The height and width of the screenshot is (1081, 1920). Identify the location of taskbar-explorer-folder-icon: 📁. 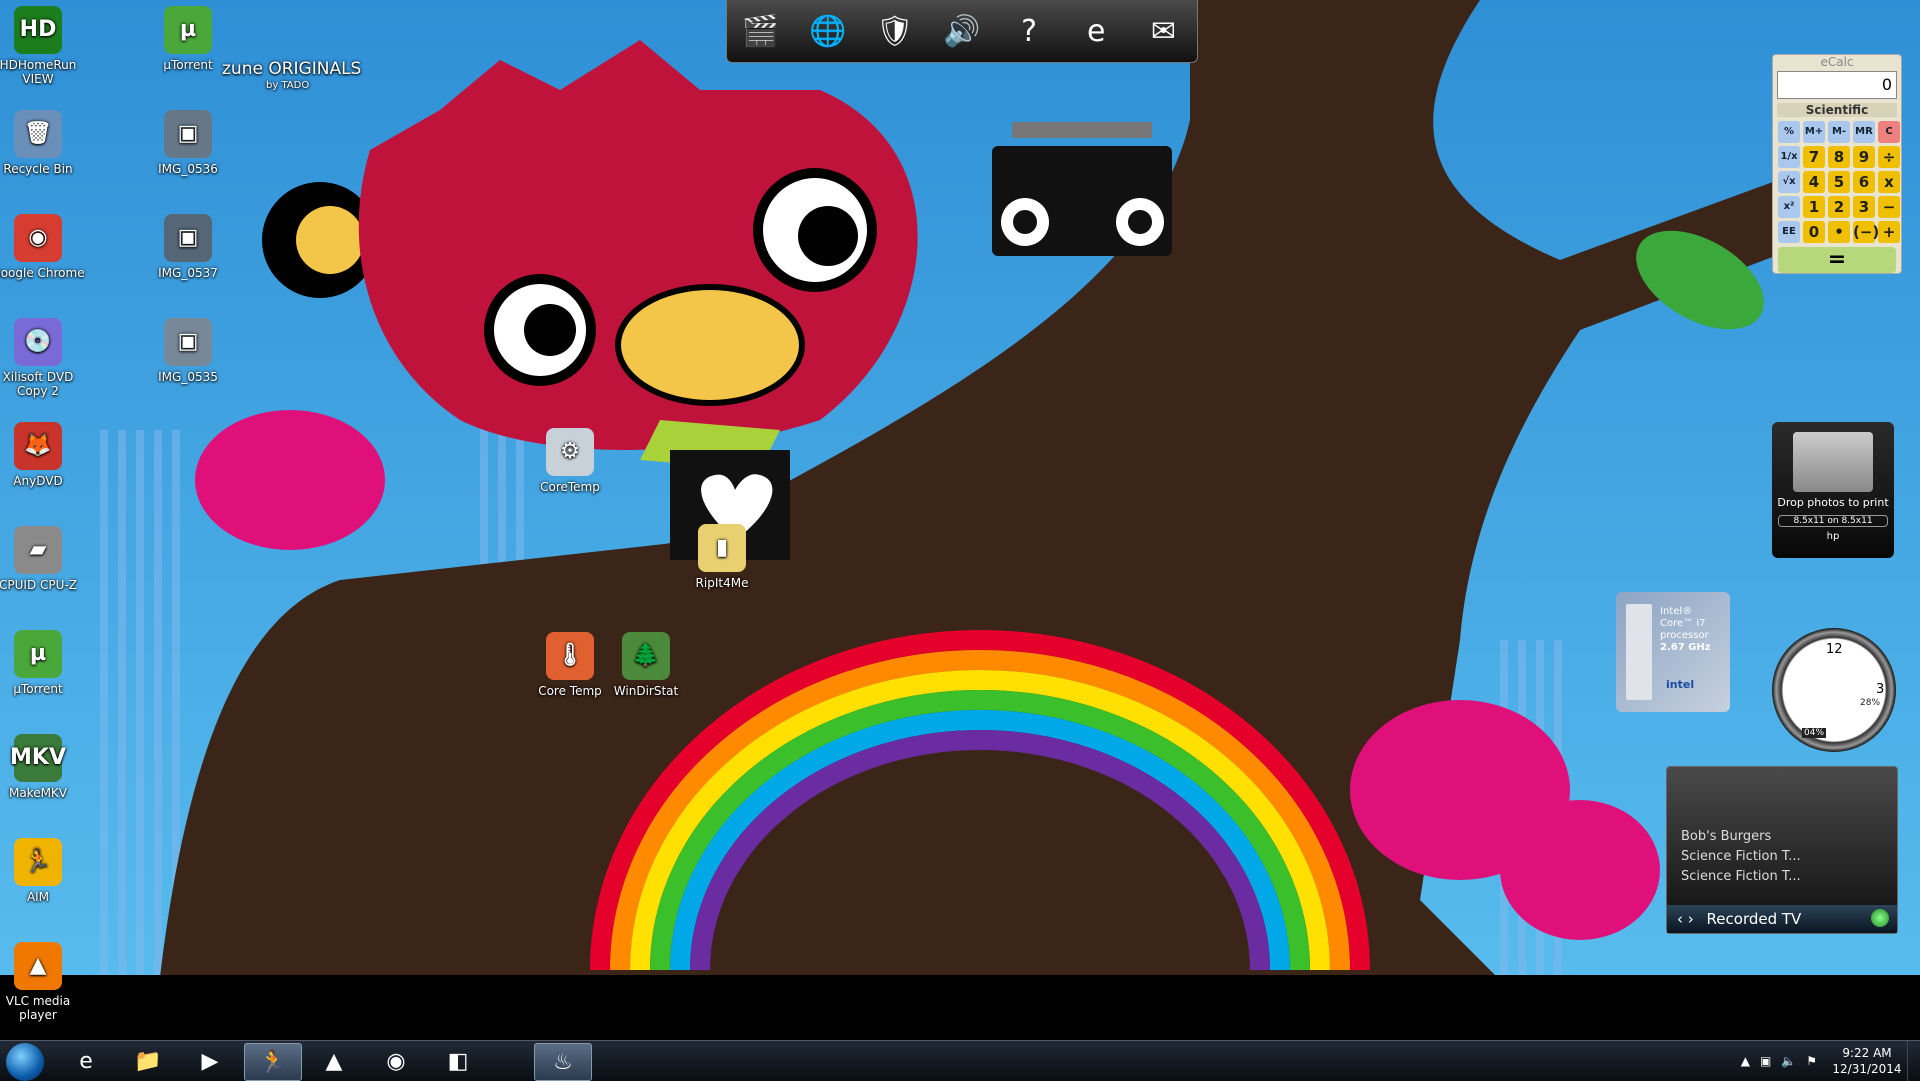
(148, 1061).